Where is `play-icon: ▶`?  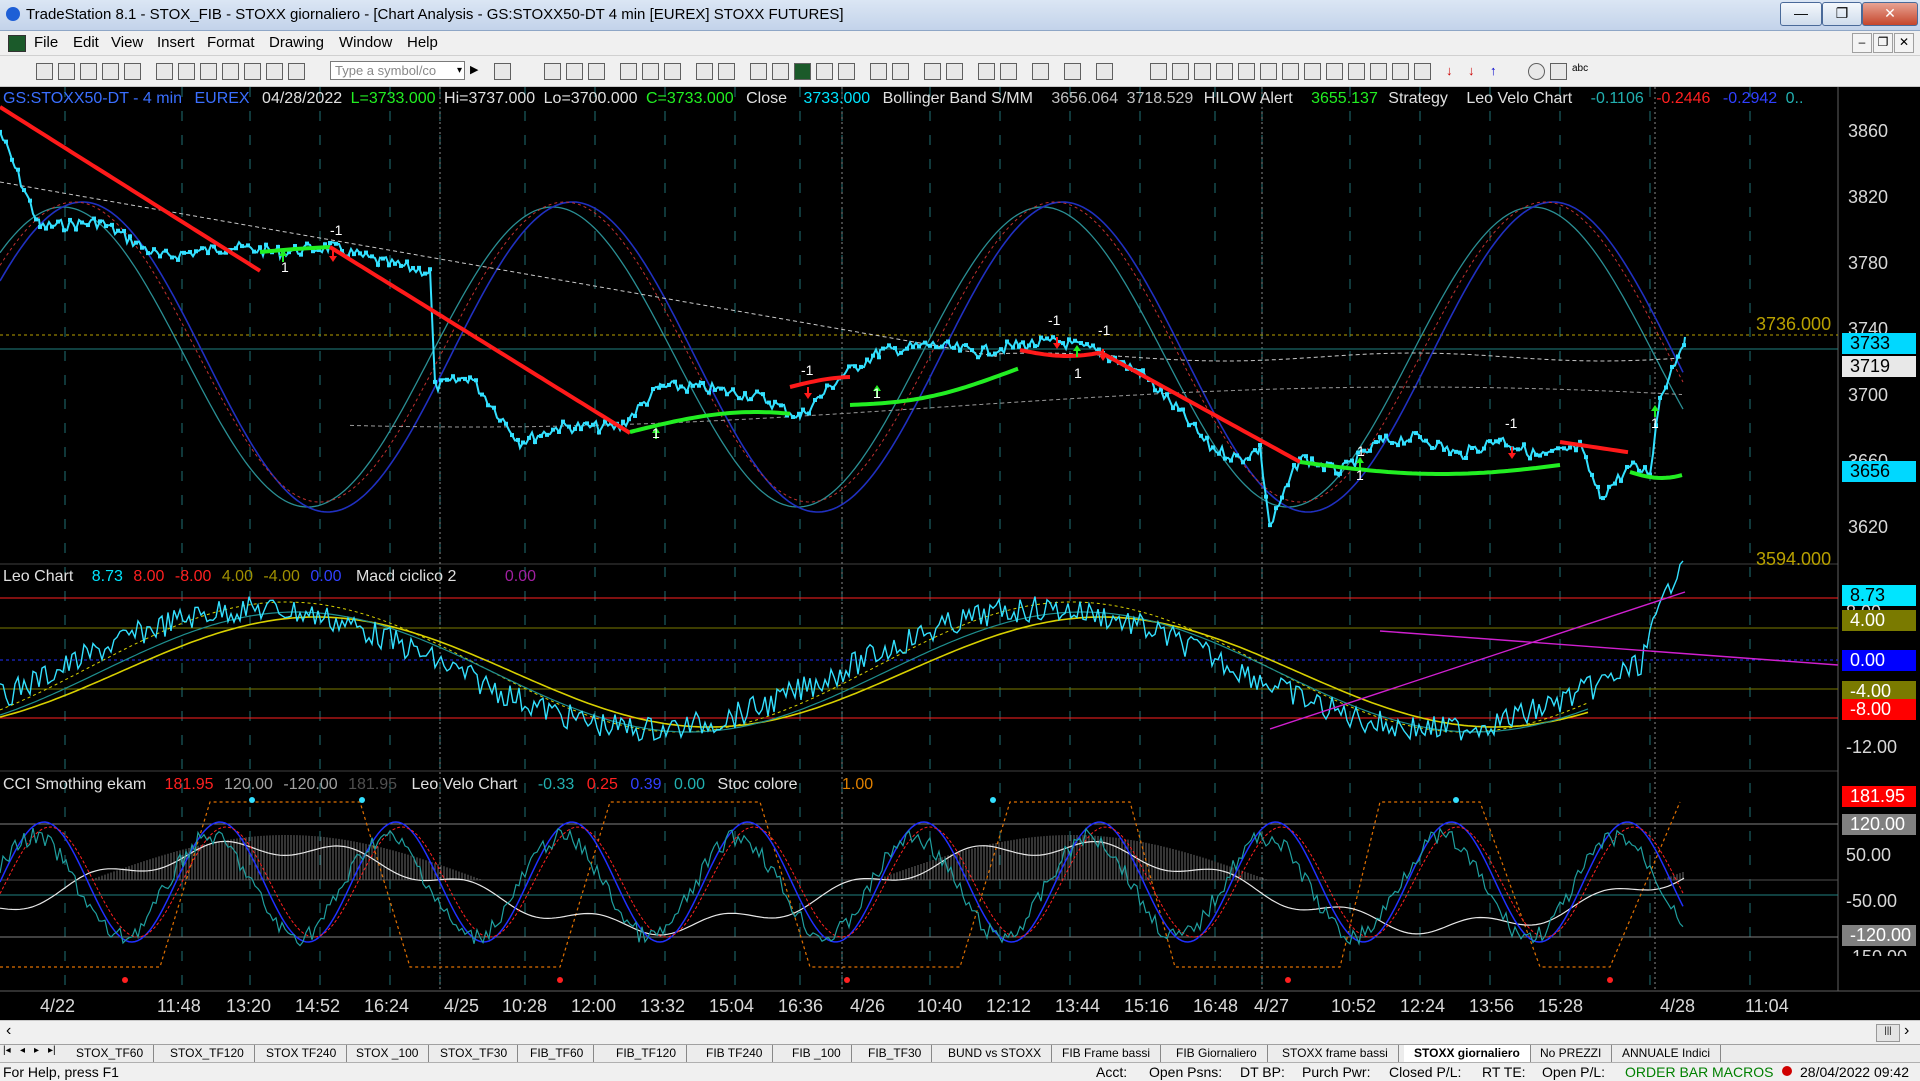
play-icon: ▶ is located at coordinates (477, 70).